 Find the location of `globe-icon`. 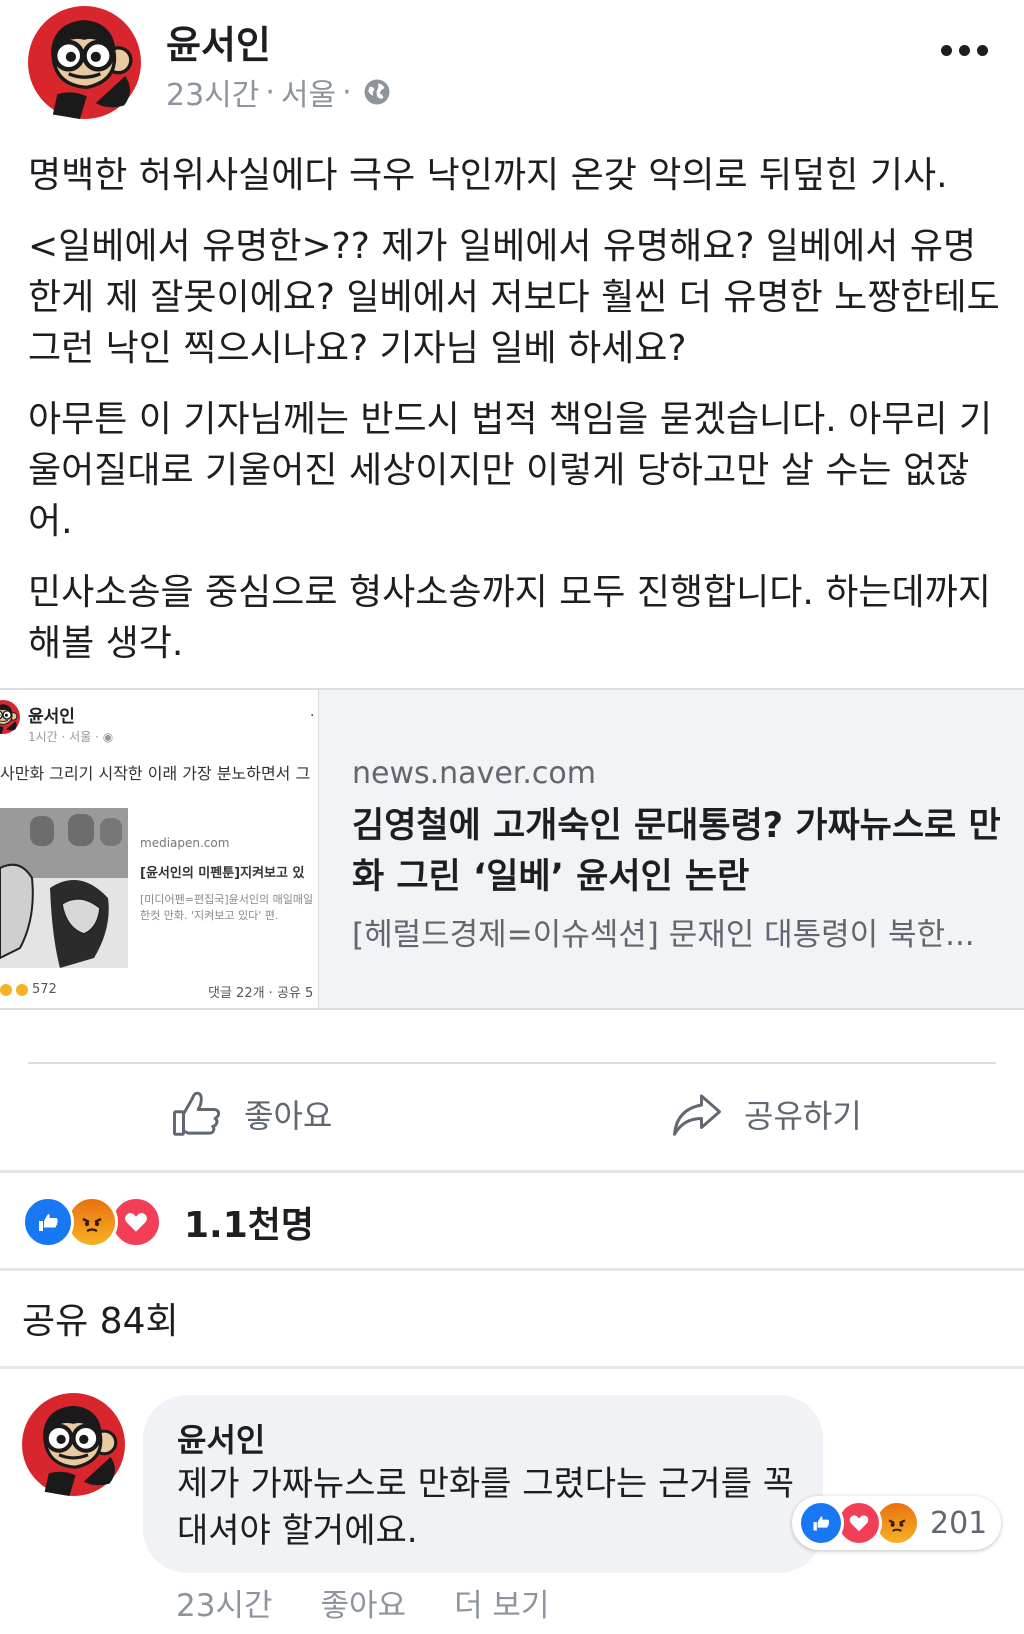

globe-icon is located at coordinates (377, 92).